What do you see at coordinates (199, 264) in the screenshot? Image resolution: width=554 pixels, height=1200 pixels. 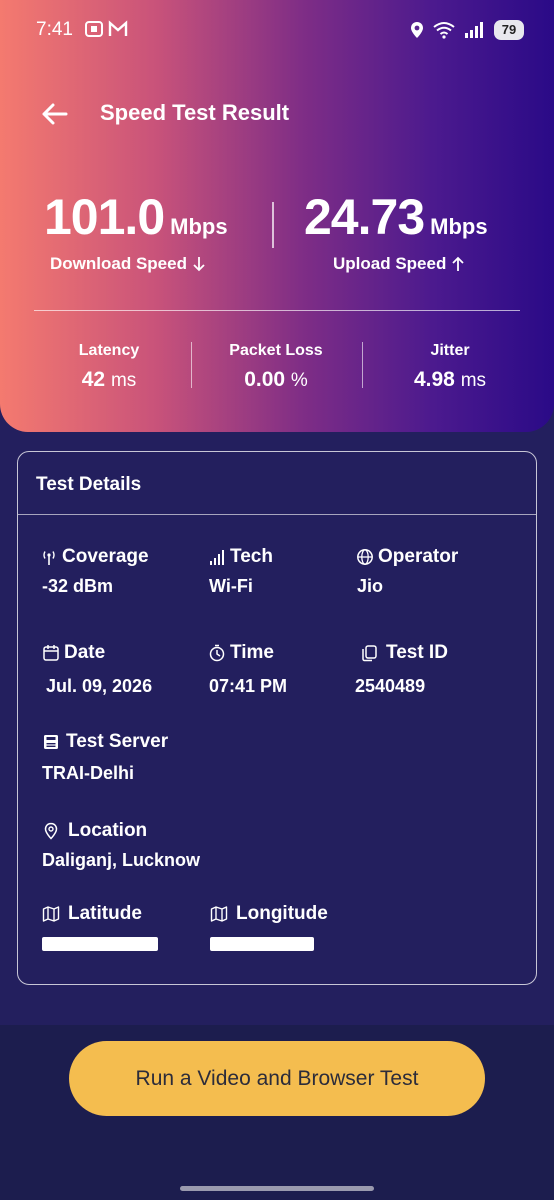 I see `arrow-down-icon` at bounding box center [199, 264].